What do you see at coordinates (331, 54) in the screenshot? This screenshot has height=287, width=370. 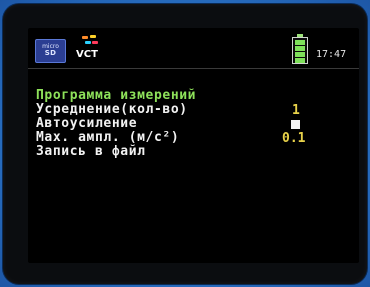 I see `clock: 17:47` at bounding box center [331, 54].